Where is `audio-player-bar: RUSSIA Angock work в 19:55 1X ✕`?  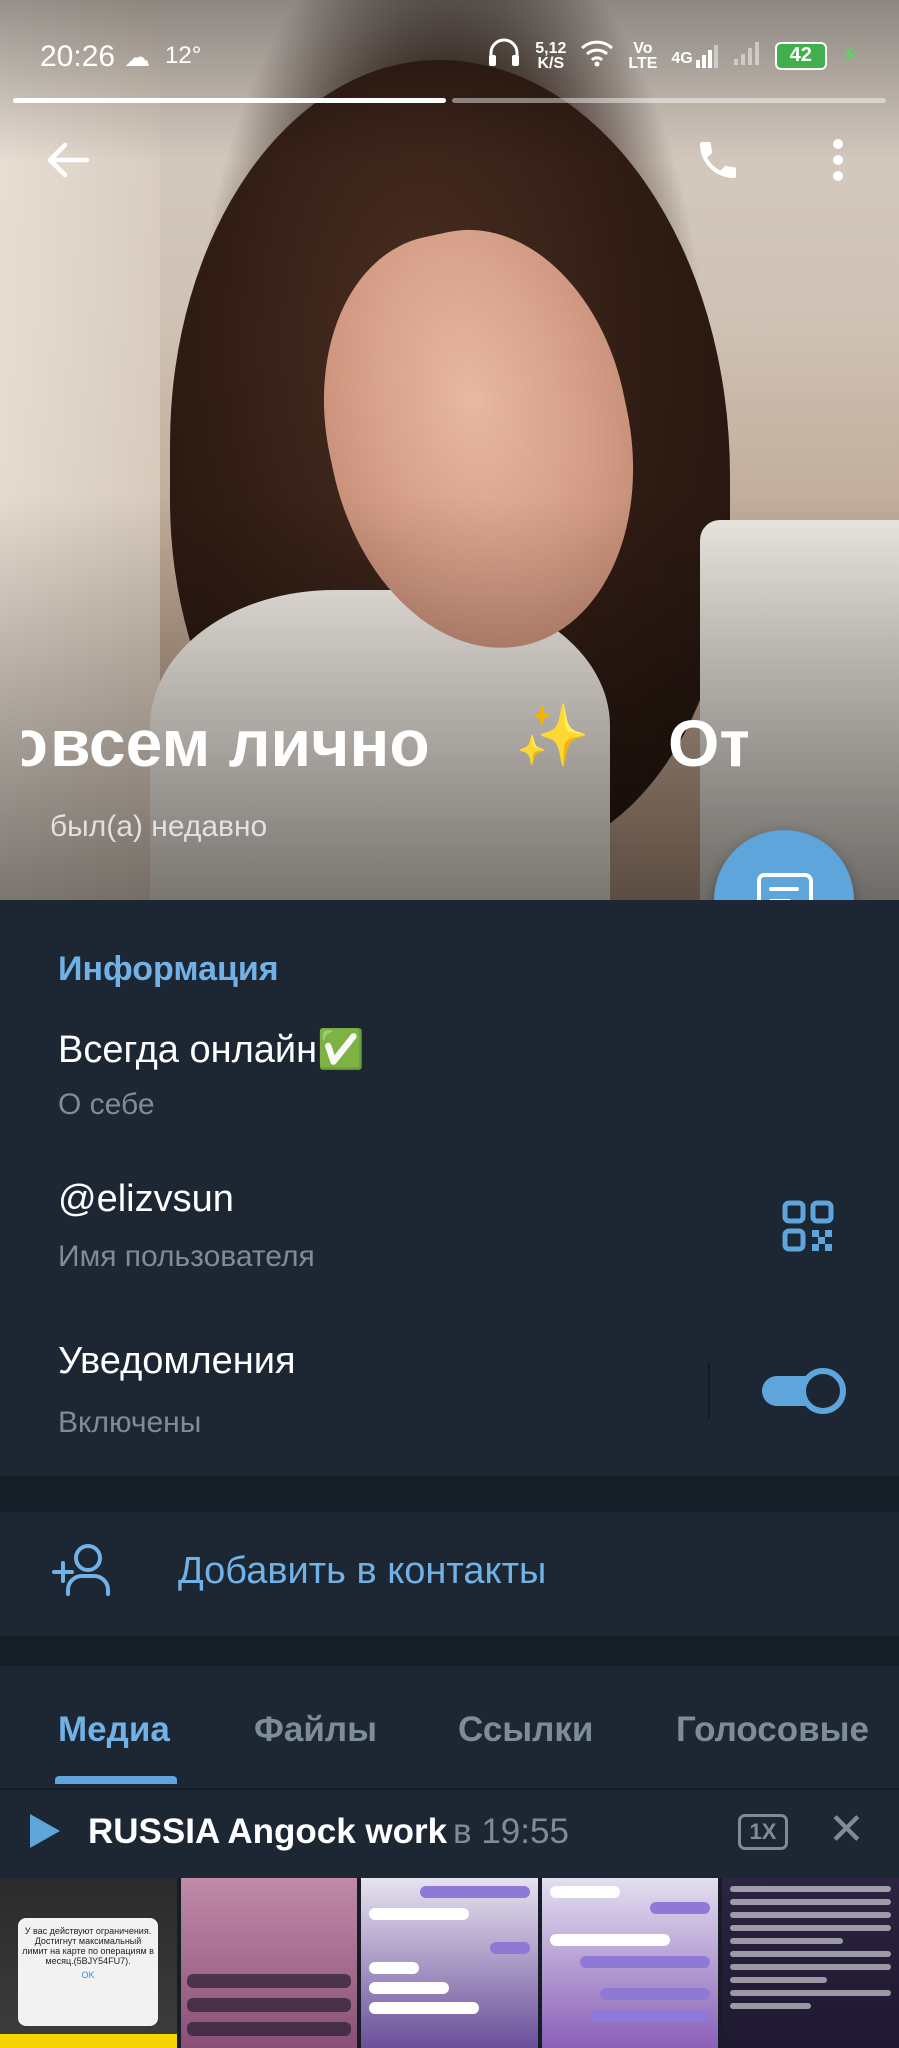 audio-player-bar: RUSSIA Angock work в 19:55 1X ✕ is located at coordinates (449, 1832).